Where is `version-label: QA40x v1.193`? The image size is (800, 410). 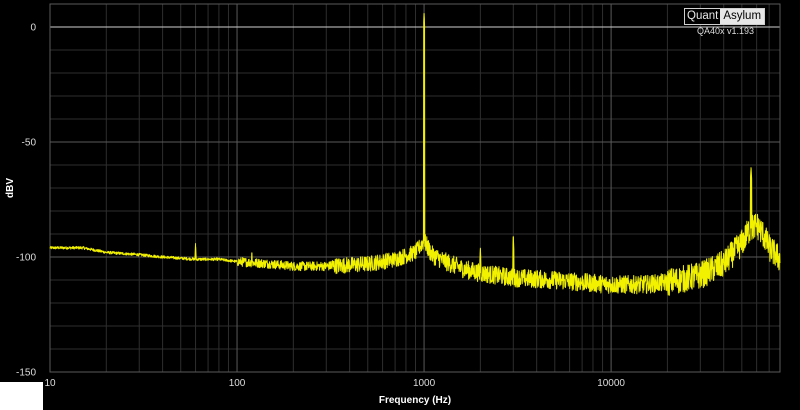
version-label: QA40x v1.193 is located at coordinates (726, 31).